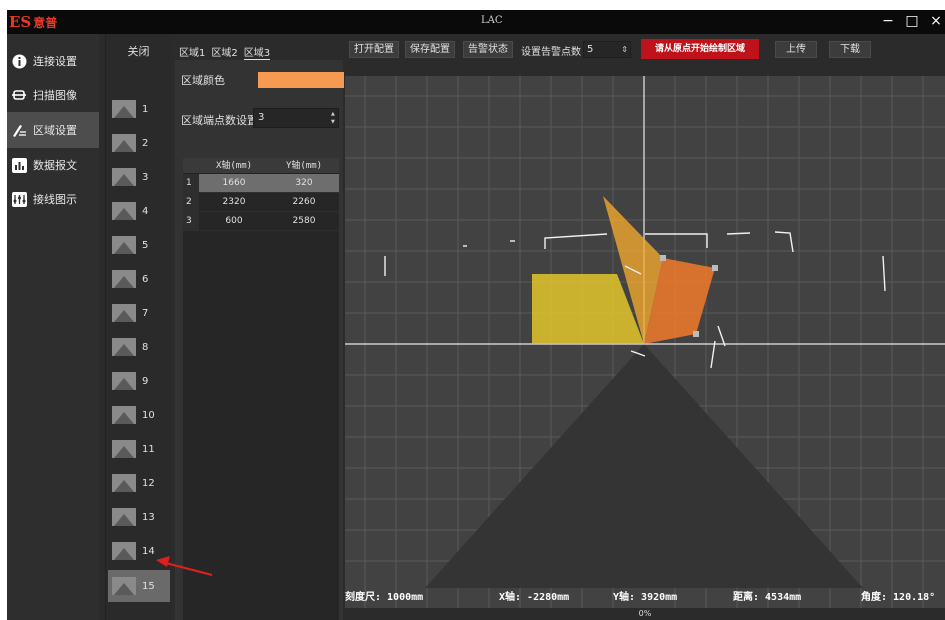  What do you see at coordinates (304, 202) in the screenshot?
I see `cell-y: 2260` at bounding box center [304, 202].